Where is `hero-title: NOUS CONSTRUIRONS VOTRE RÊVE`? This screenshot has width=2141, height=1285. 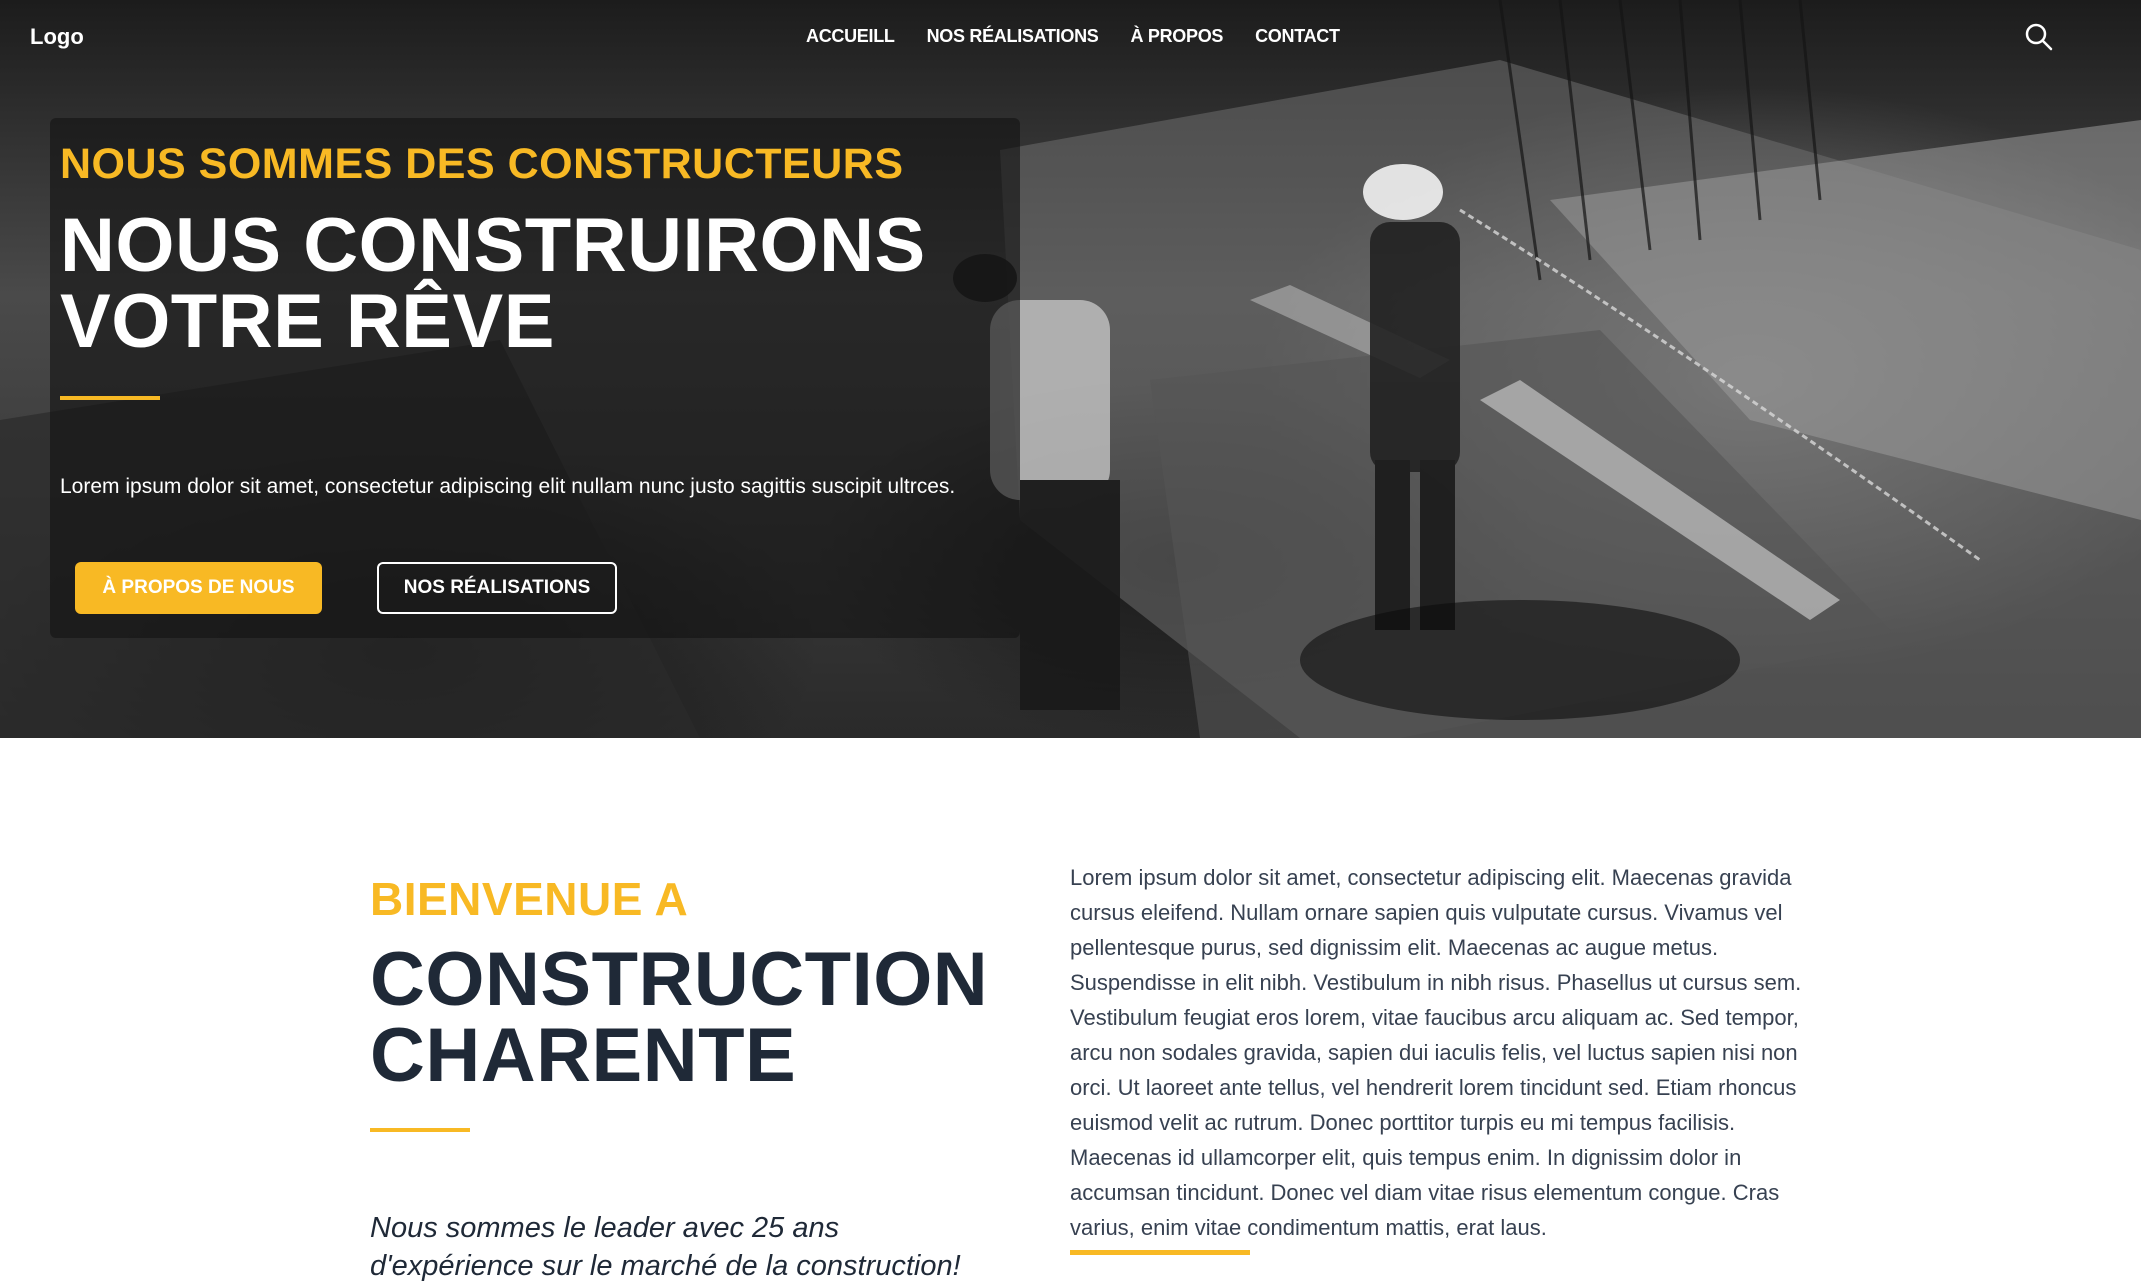
hero-title: NOUS CONSTRUIRONS VOTRE RÊVE is located at coordinates (493, 283).